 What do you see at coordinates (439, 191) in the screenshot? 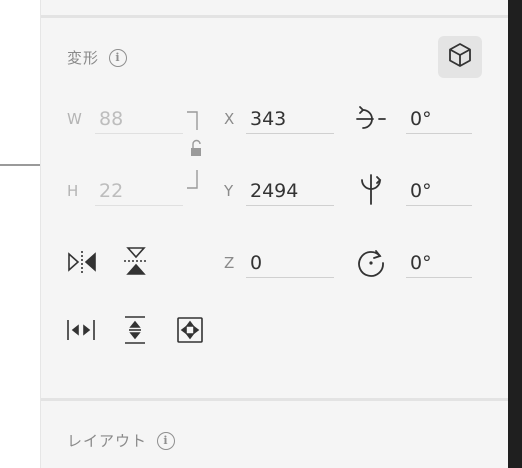
I see `rotation-y-field: 0°` at bounding box center [439, 191].